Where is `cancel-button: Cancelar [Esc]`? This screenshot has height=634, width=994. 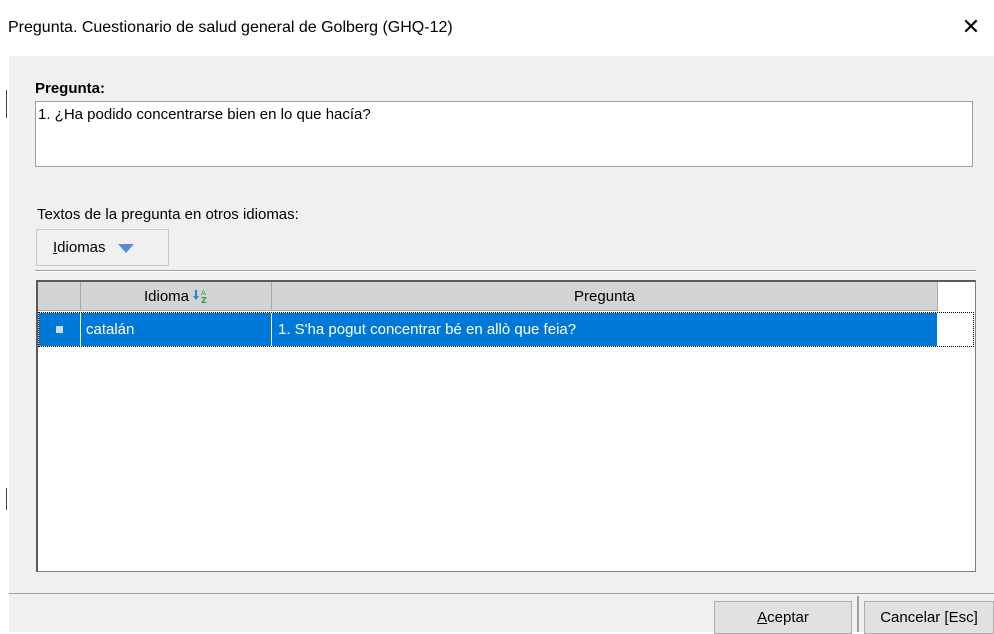
cancel-button: Cancelar [Esc] is located at coordinates (929, 617).